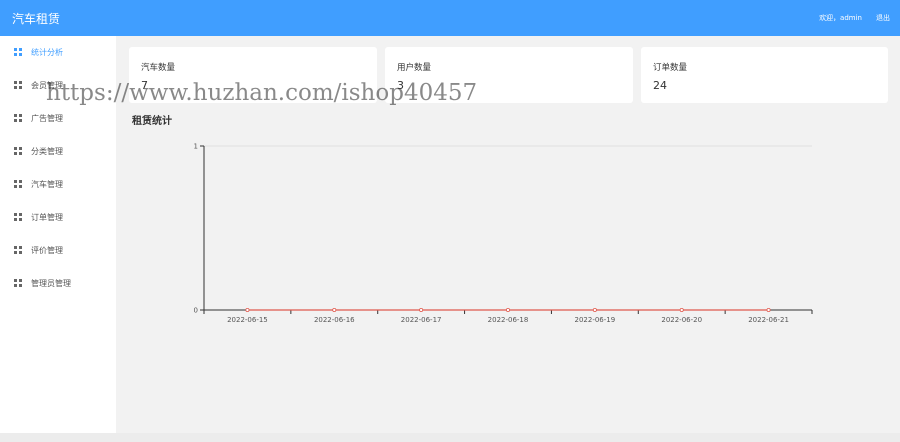 The image size is (900, 442). What do you see at coordinates (47, 52) in the screenshot?
I see `sidebar-item-label: 统计分析` at bounding box center [47, 52].